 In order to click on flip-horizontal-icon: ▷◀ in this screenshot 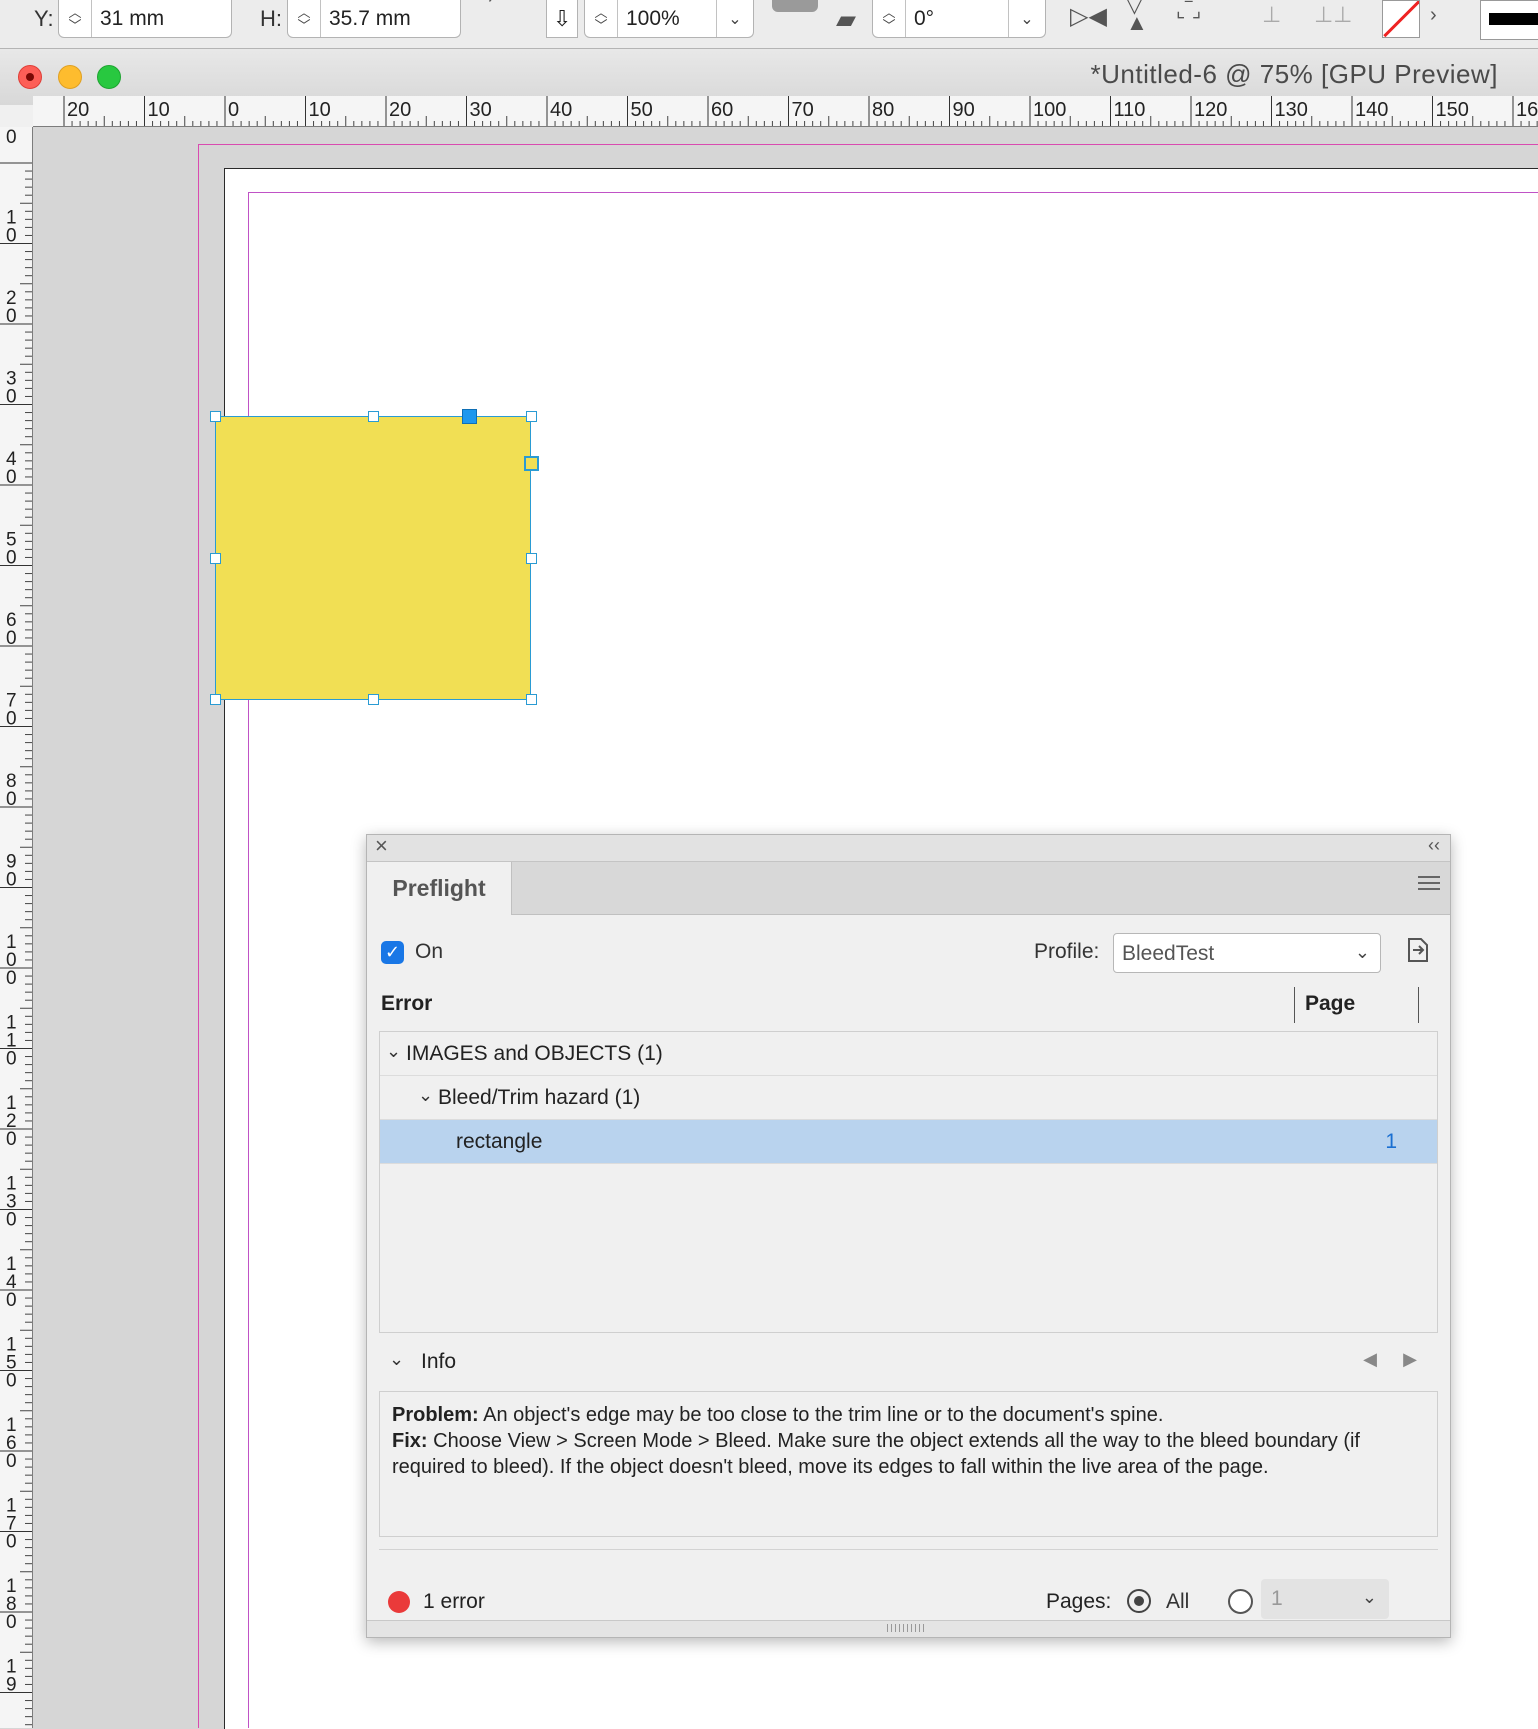, I will do `click(1088, 16)`.